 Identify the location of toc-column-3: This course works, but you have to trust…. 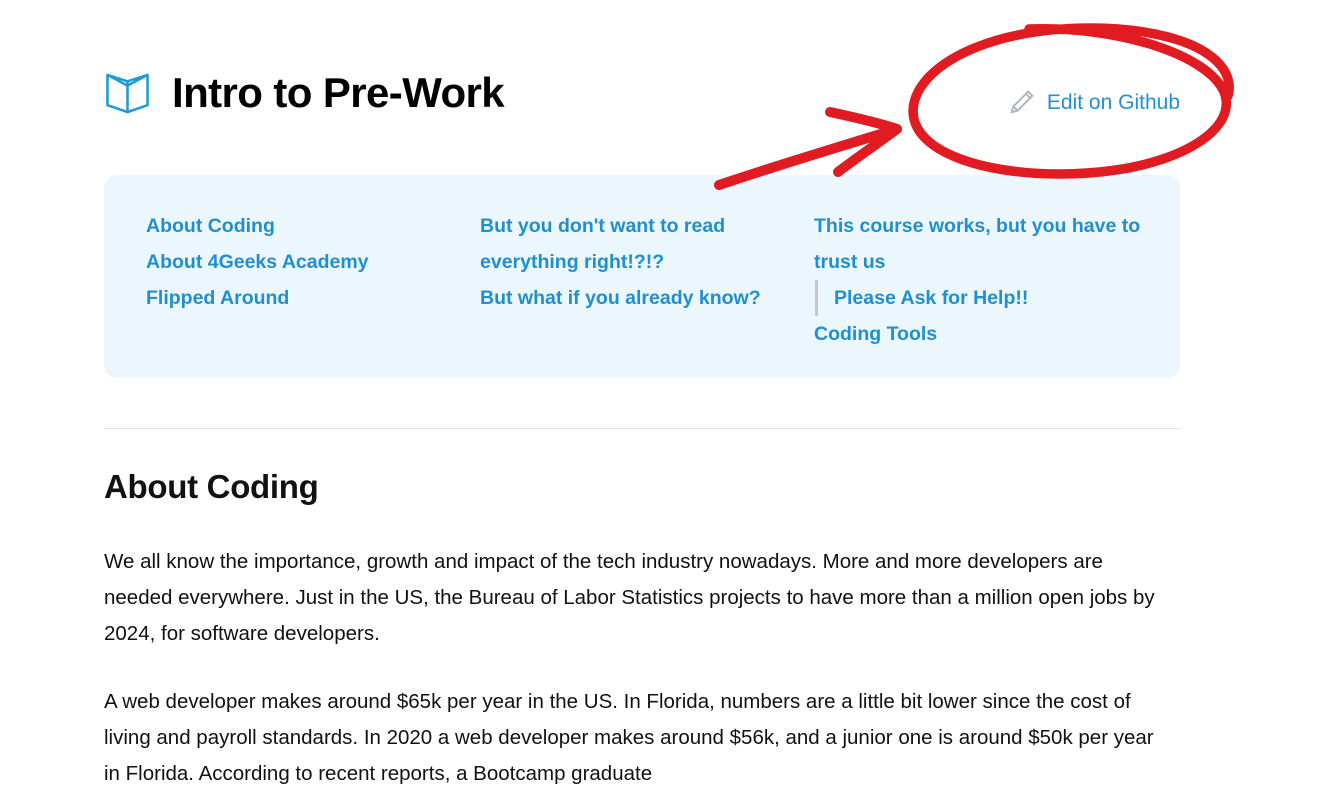
(979, 280).